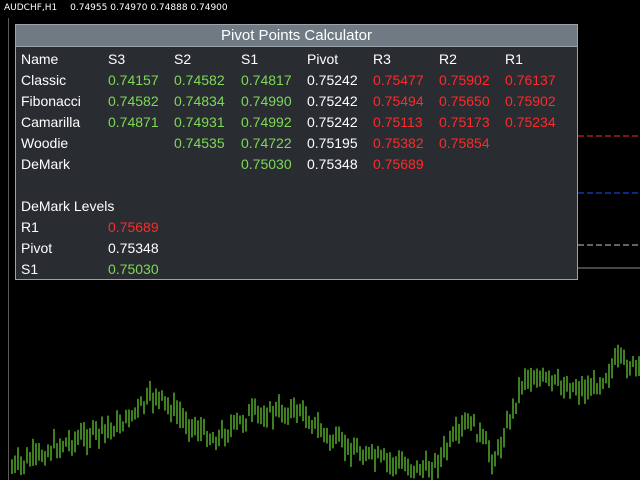 The width and height of the screenshot is (640, 480). What do you see at coordinates (514, 59) in the screenshot?
I see `header-r1: R1` at bounding box center [514, 59].